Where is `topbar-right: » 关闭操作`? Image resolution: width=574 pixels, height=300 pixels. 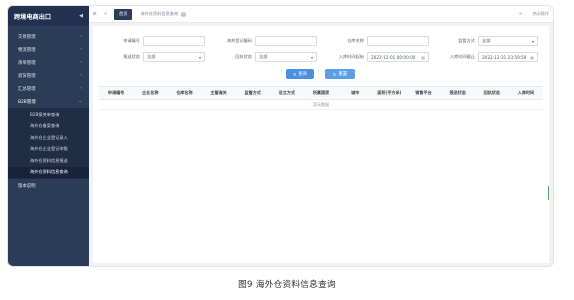
topbar-right: » 关闭操作 is located at coordinates (536, 14).